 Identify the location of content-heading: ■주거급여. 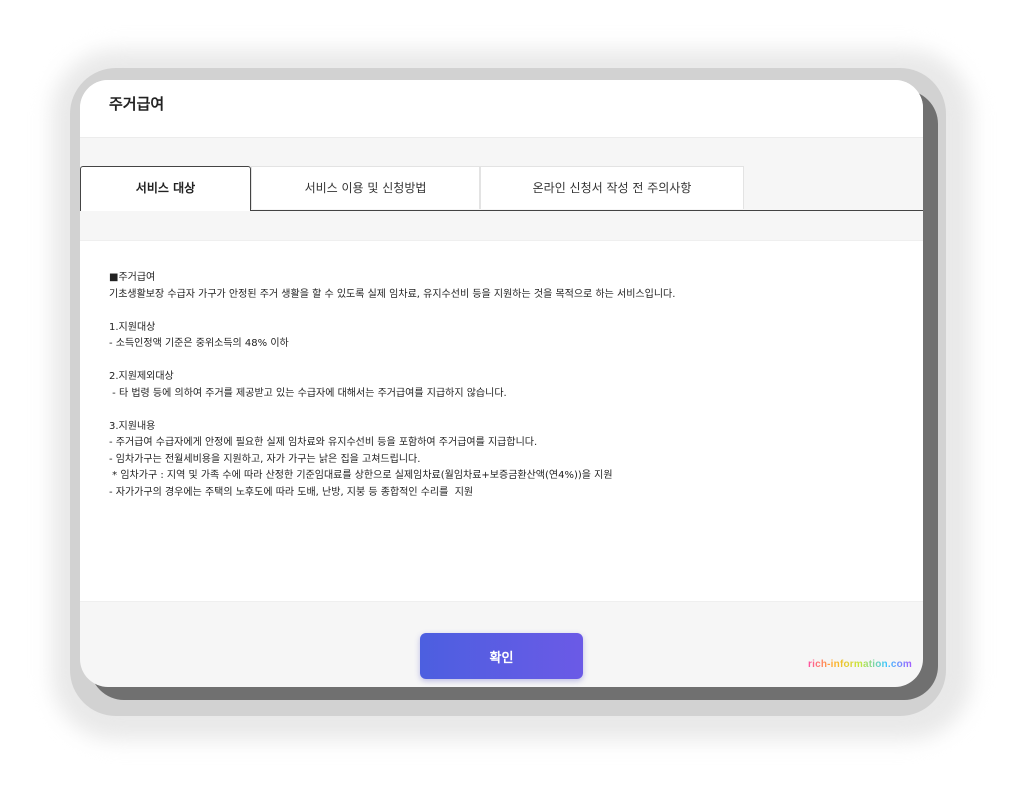
(132, 277).